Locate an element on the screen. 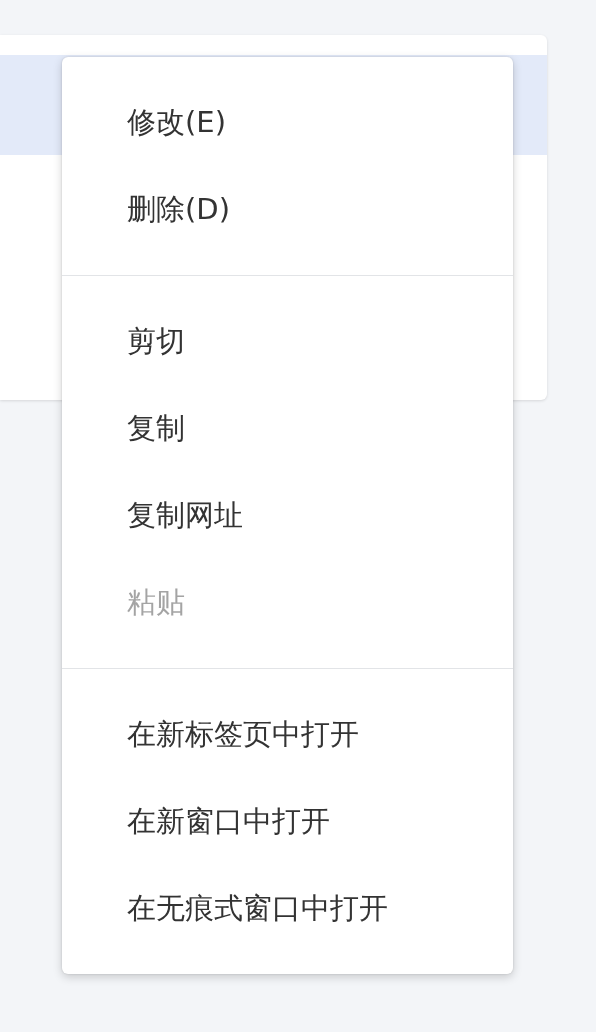  menu-item: 复制网址 is located at coordinates (287, 515).